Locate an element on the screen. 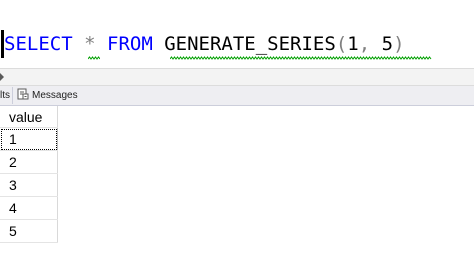 The height and width of the screenshot is (262, 474). tab-results-label: lts is located at coordinates (5, 95).